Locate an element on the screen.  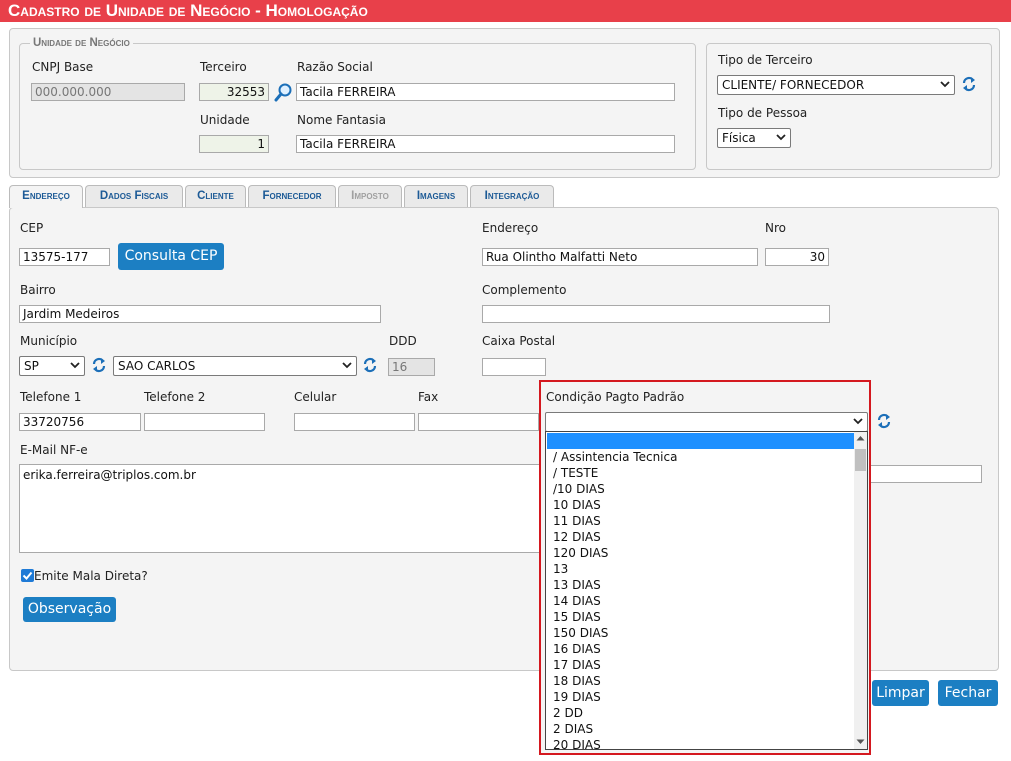
search-icon is located at coordinates (284, 92).